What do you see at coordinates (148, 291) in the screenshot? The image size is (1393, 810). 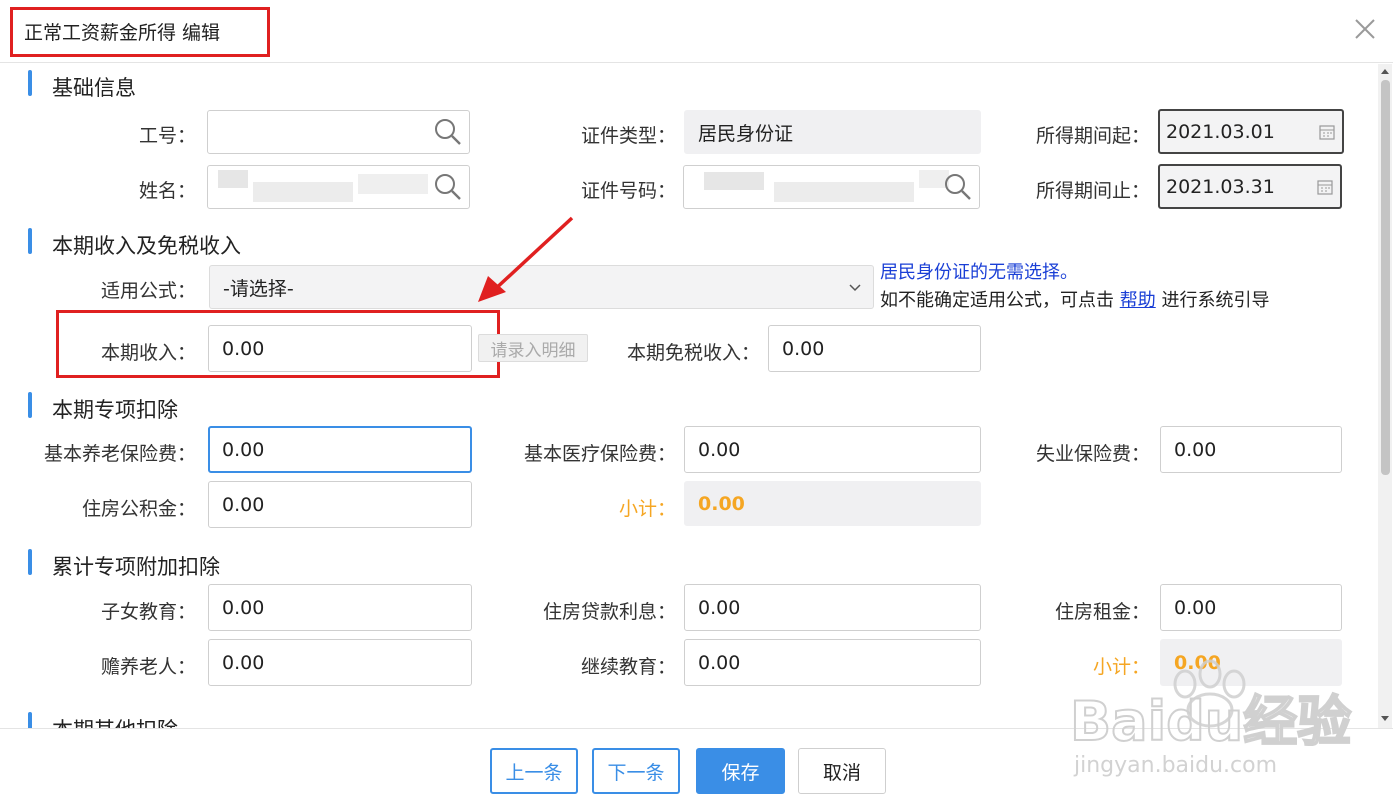 I see `formula-label: 适用公式：` at bounding box center [148, 291].